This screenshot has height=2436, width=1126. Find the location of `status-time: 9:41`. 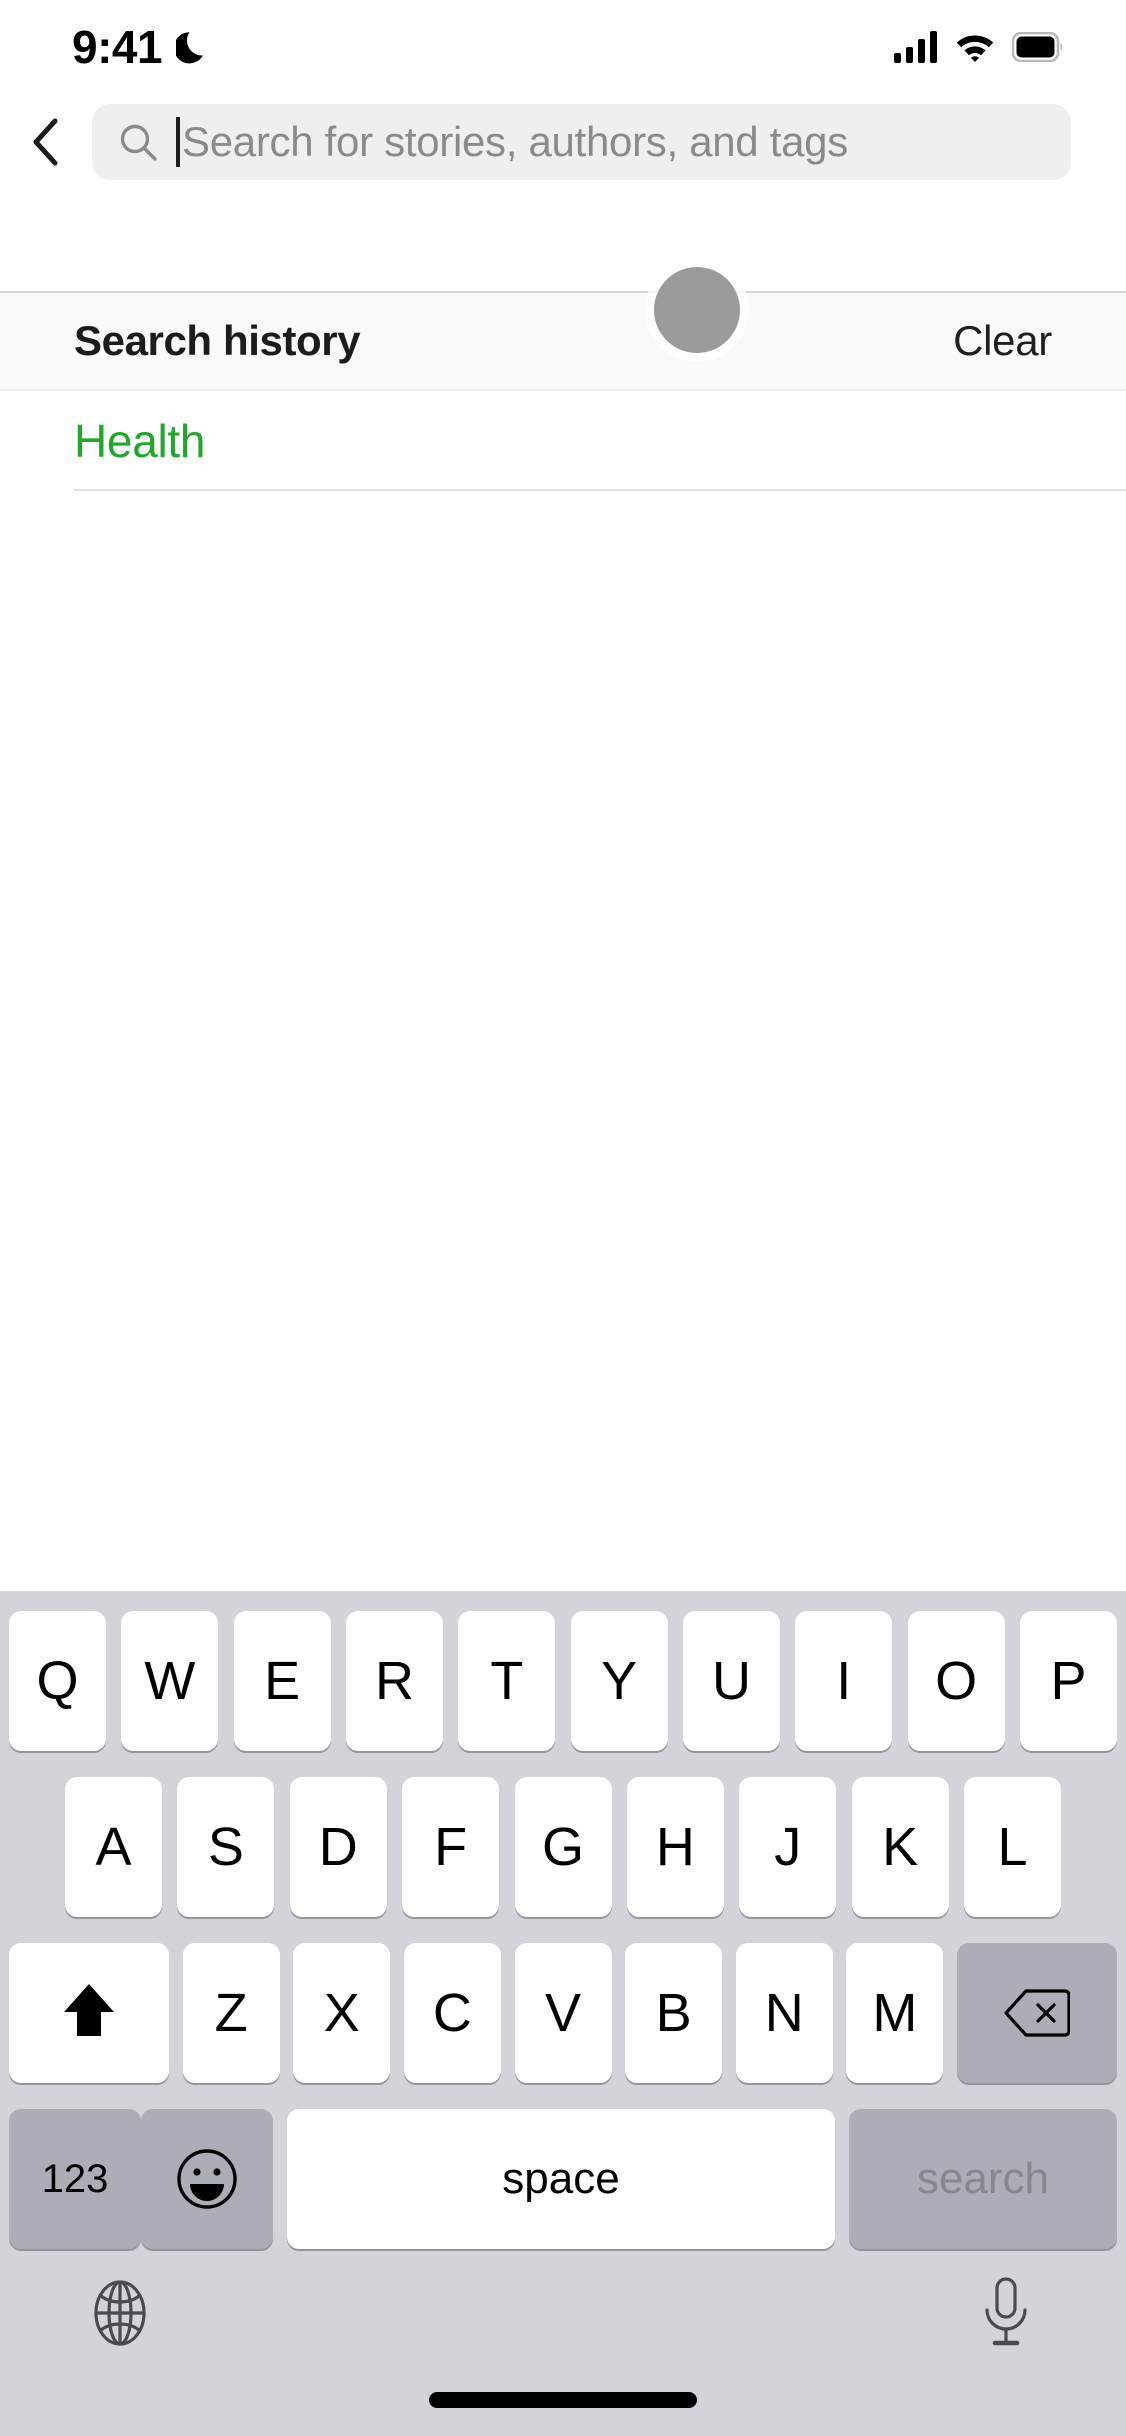

status-time: 9:41 is located at coordinates (117, 47).